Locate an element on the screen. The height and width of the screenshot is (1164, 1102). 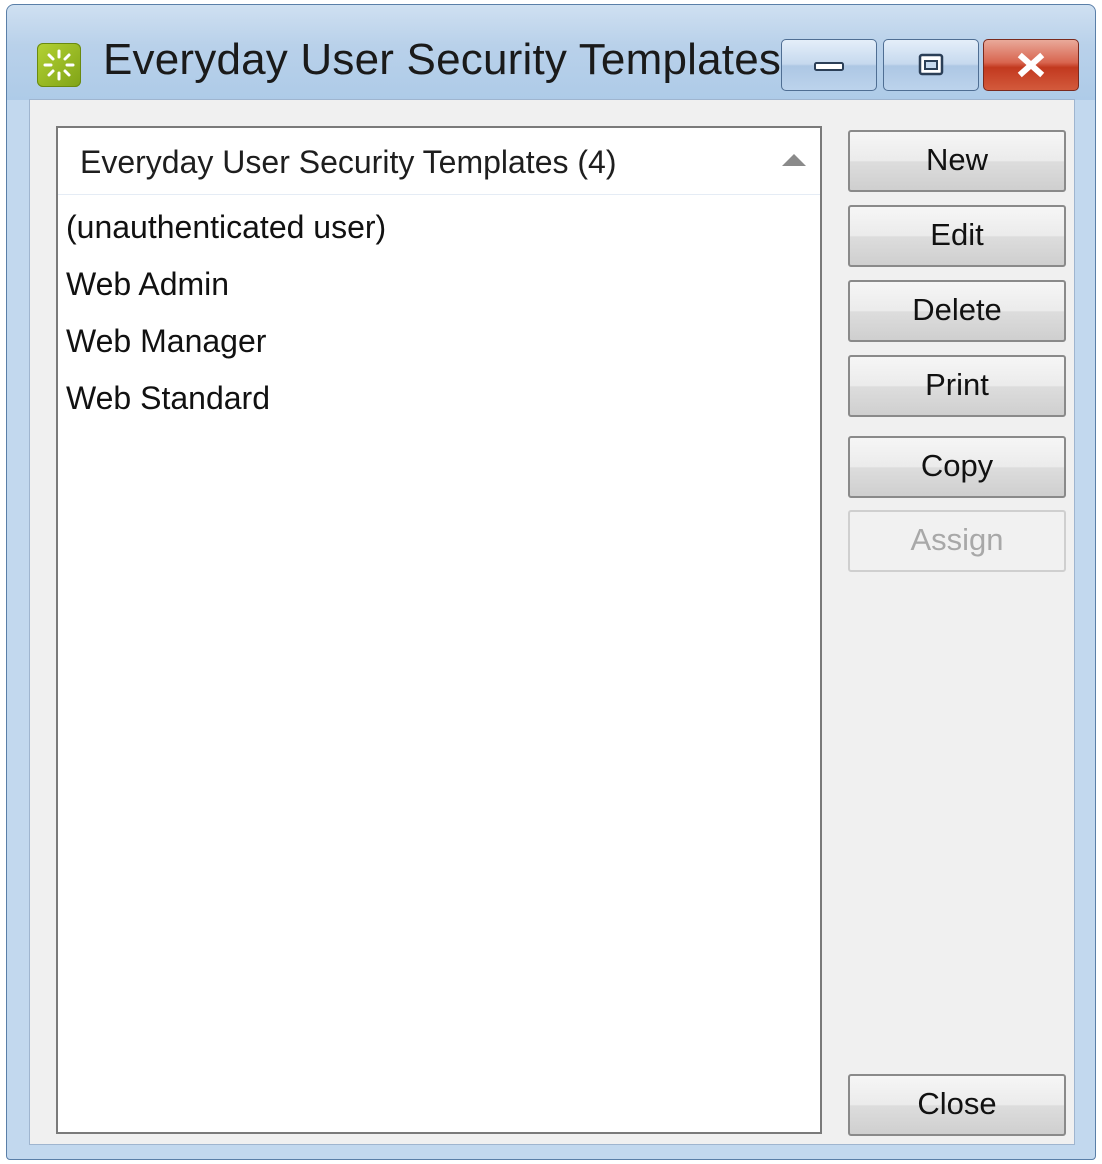
maximize-icon is located at coordinates (931, 64).